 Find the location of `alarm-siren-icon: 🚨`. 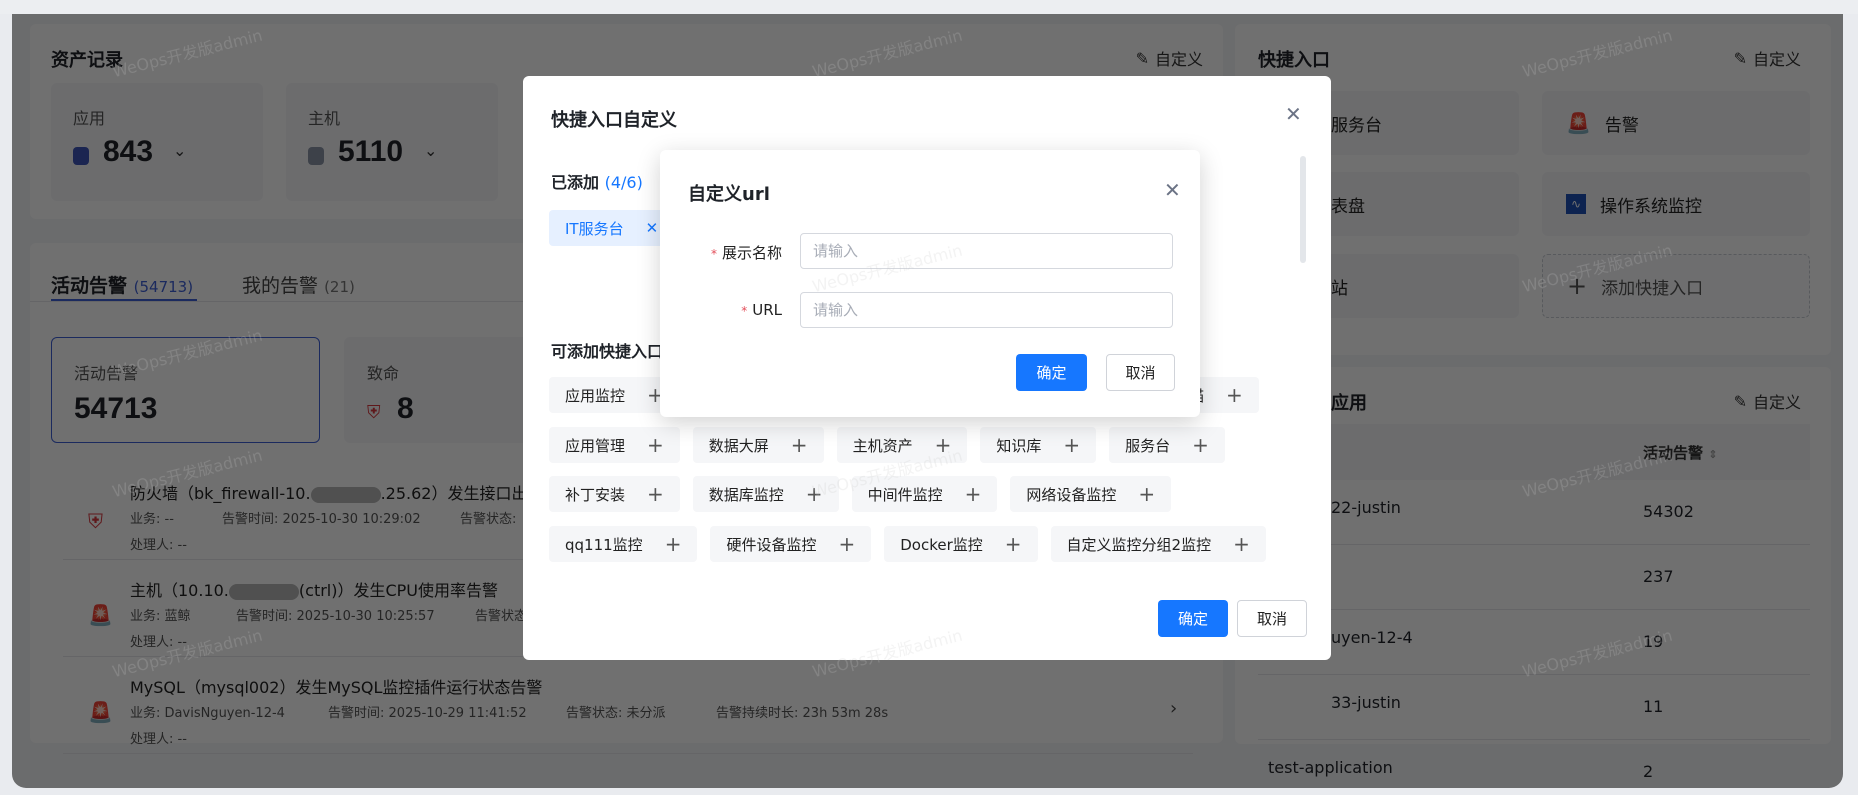

alarm-siren-icon: 🚨 is located at coordinates (100, 615).